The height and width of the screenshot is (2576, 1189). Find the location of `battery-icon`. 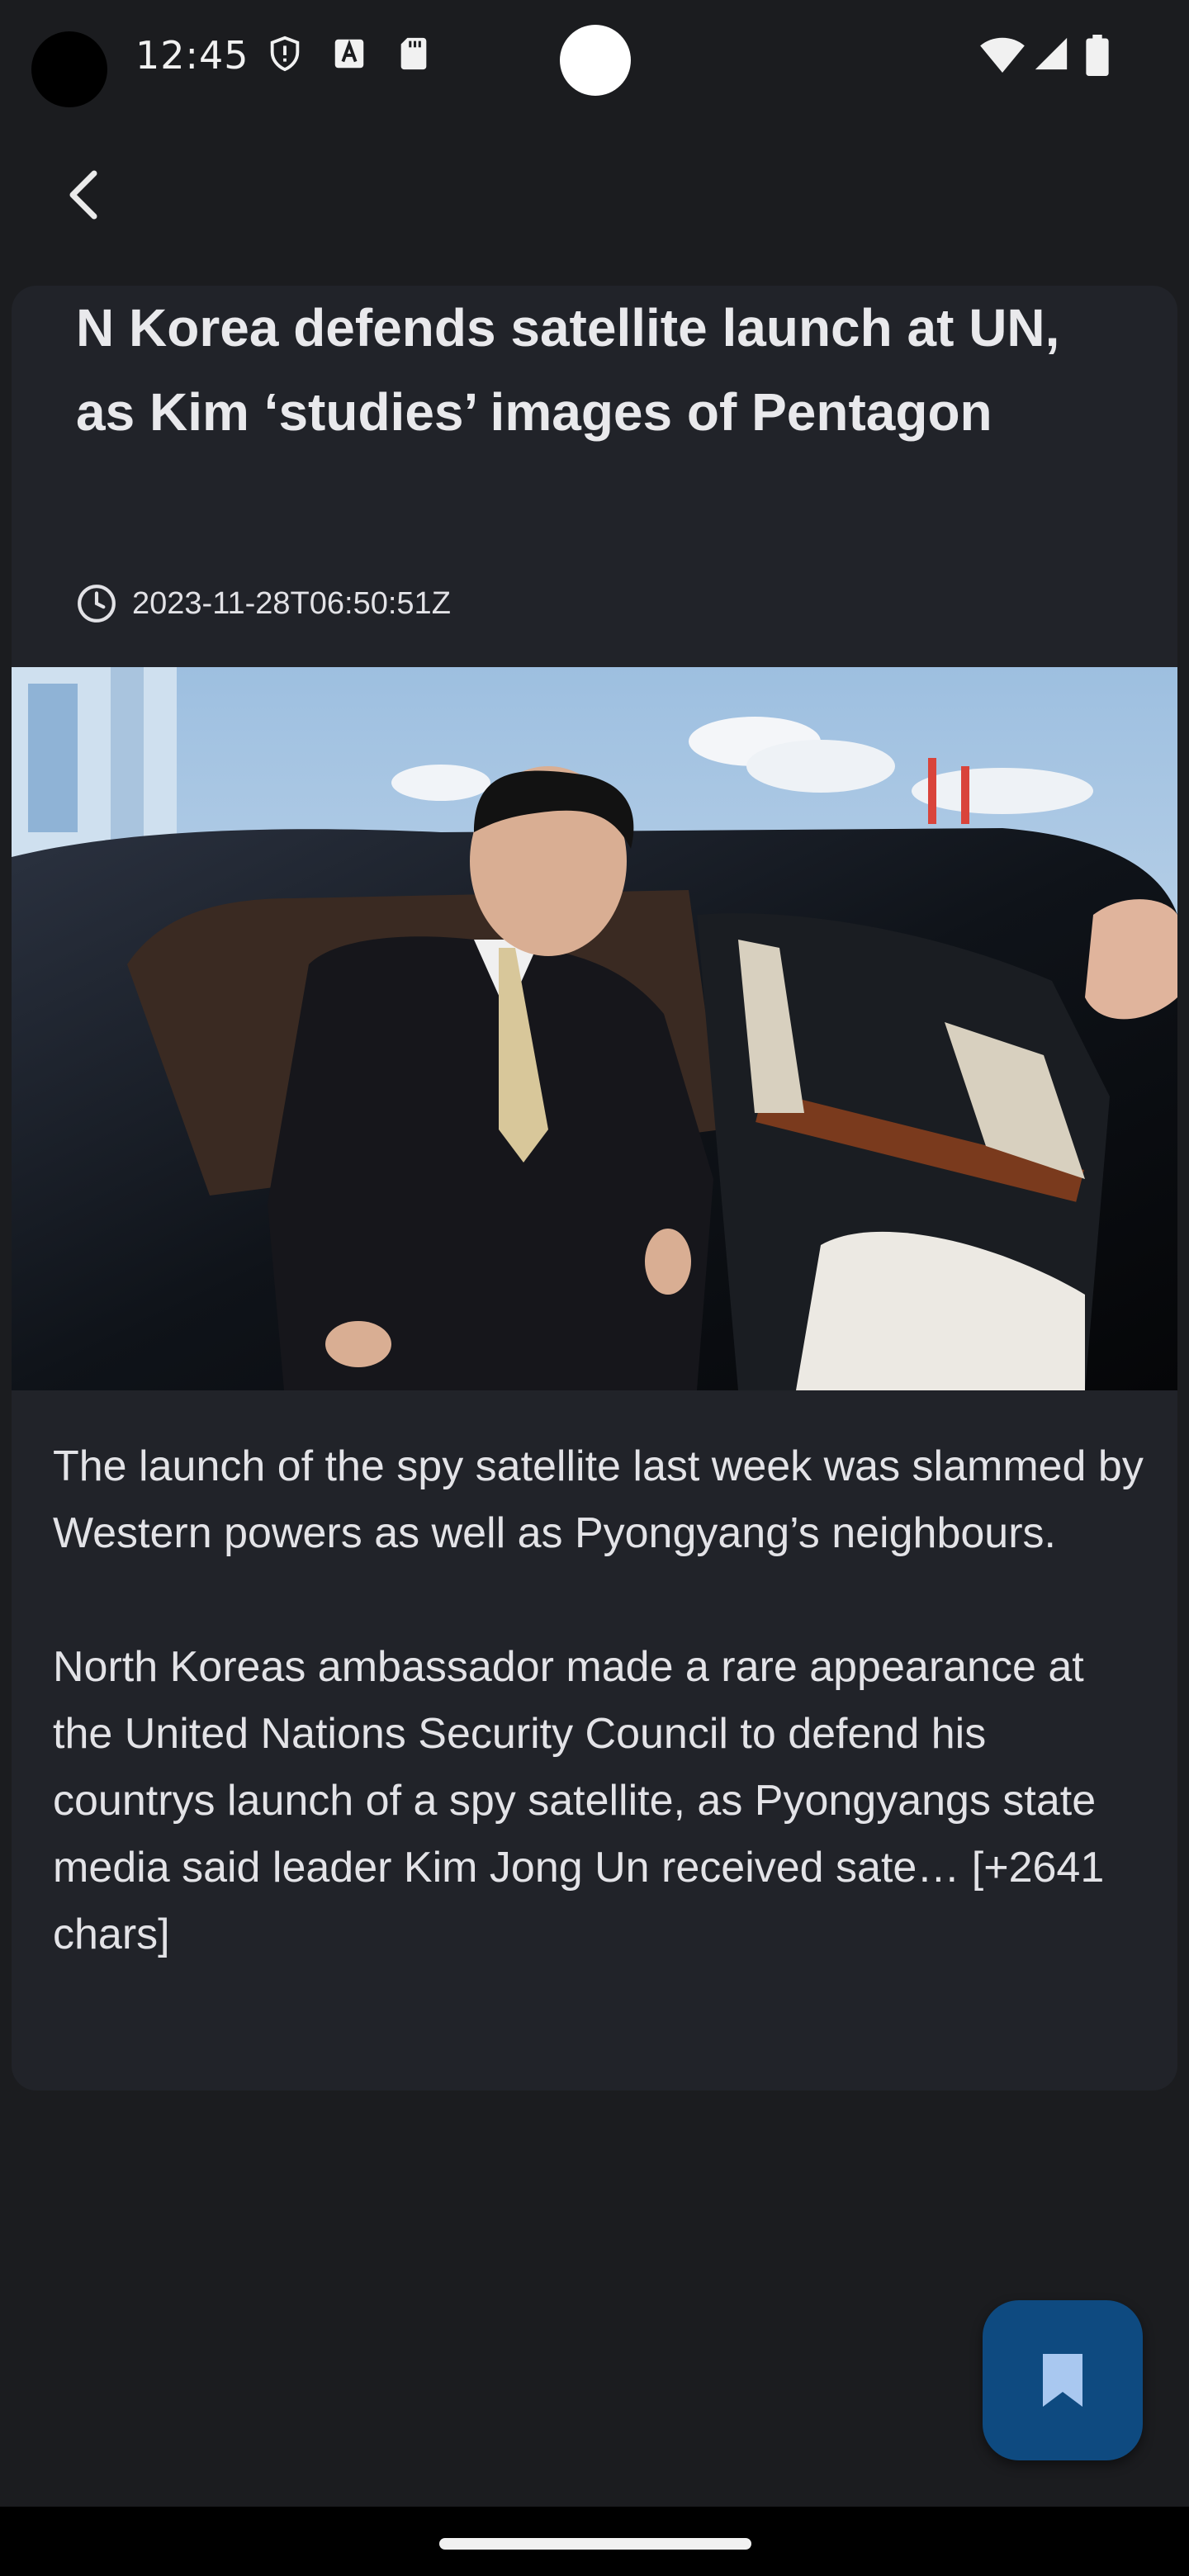

battery-icon is located at coordinates (1097, 55).